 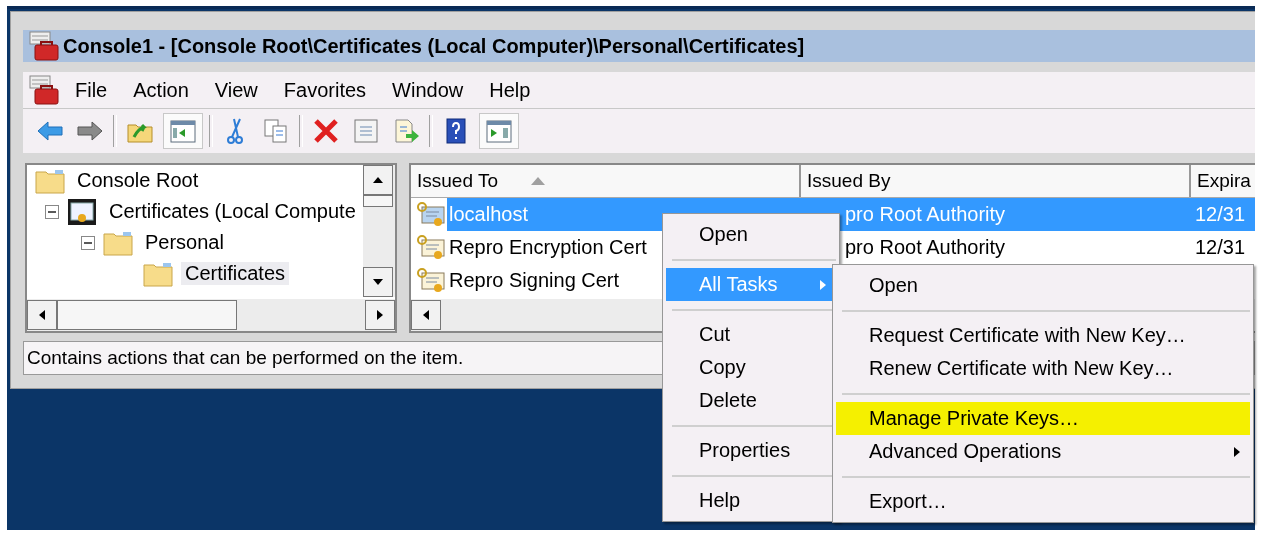 I want to click on table-cell: Repro Signing Cert, so click(x=535, y=280).